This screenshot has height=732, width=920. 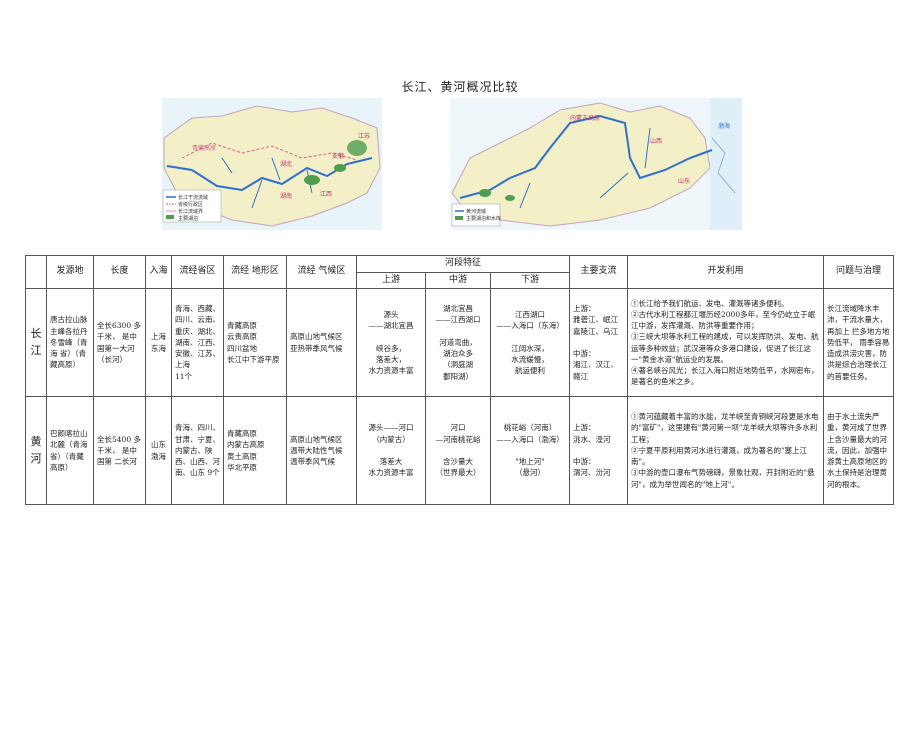 What do you see at coordinates (190, 211) in the screenshot?
I see `svg-text: 长江流域界` at bounding box center [190, 211].